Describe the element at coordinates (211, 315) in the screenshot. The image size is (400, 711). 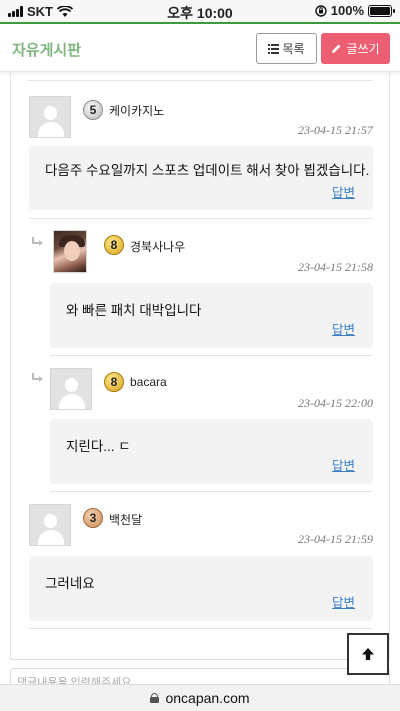
I see `comment-body: 와 빠른 패치 대박입니다 답변` at that location.